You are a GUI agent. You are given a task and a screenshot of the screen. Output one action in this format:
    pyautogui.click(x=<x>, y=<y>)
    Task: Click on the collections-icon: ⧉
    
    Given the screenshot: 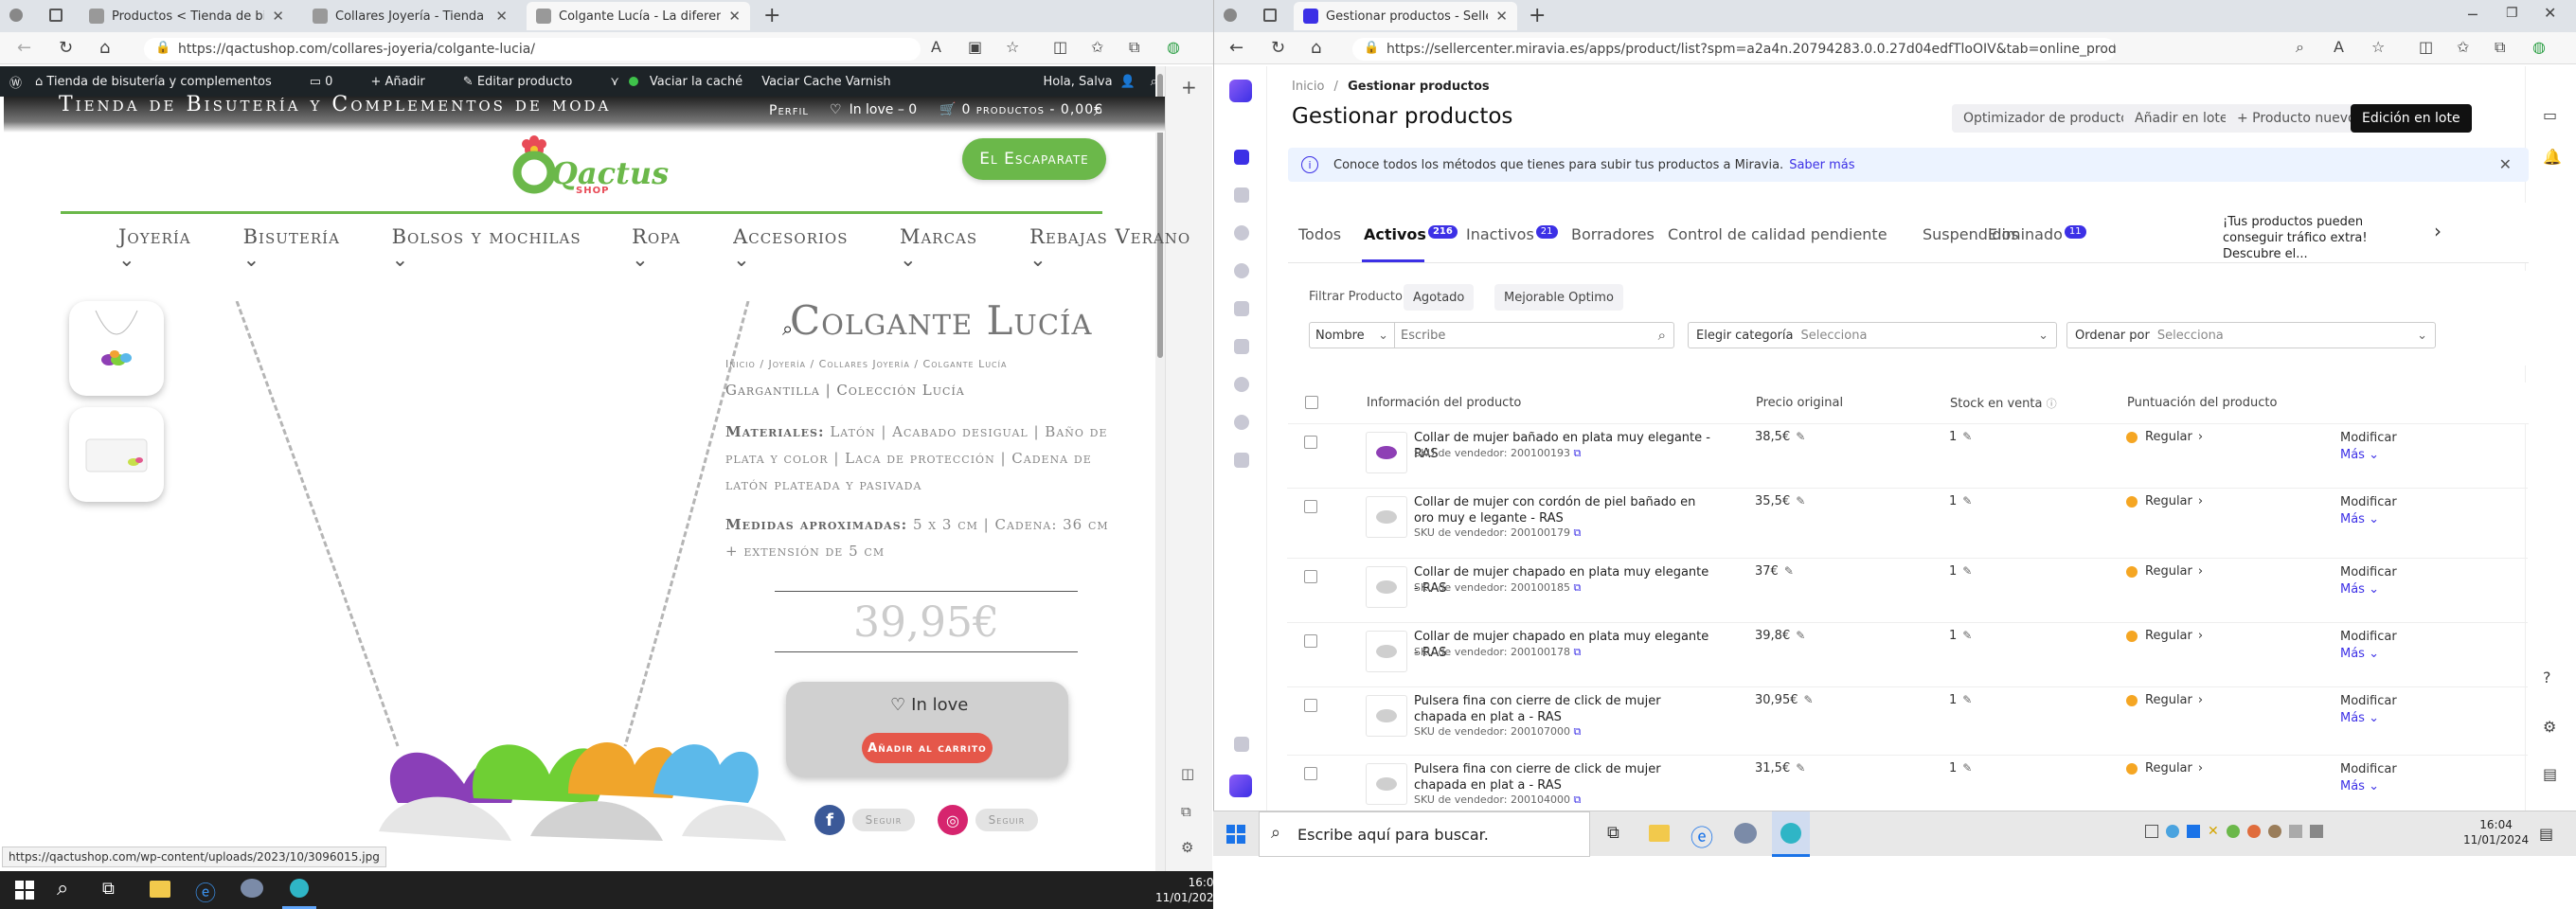 What is the action you would take?
    pyautogui.click(x=1134, y=47)
    